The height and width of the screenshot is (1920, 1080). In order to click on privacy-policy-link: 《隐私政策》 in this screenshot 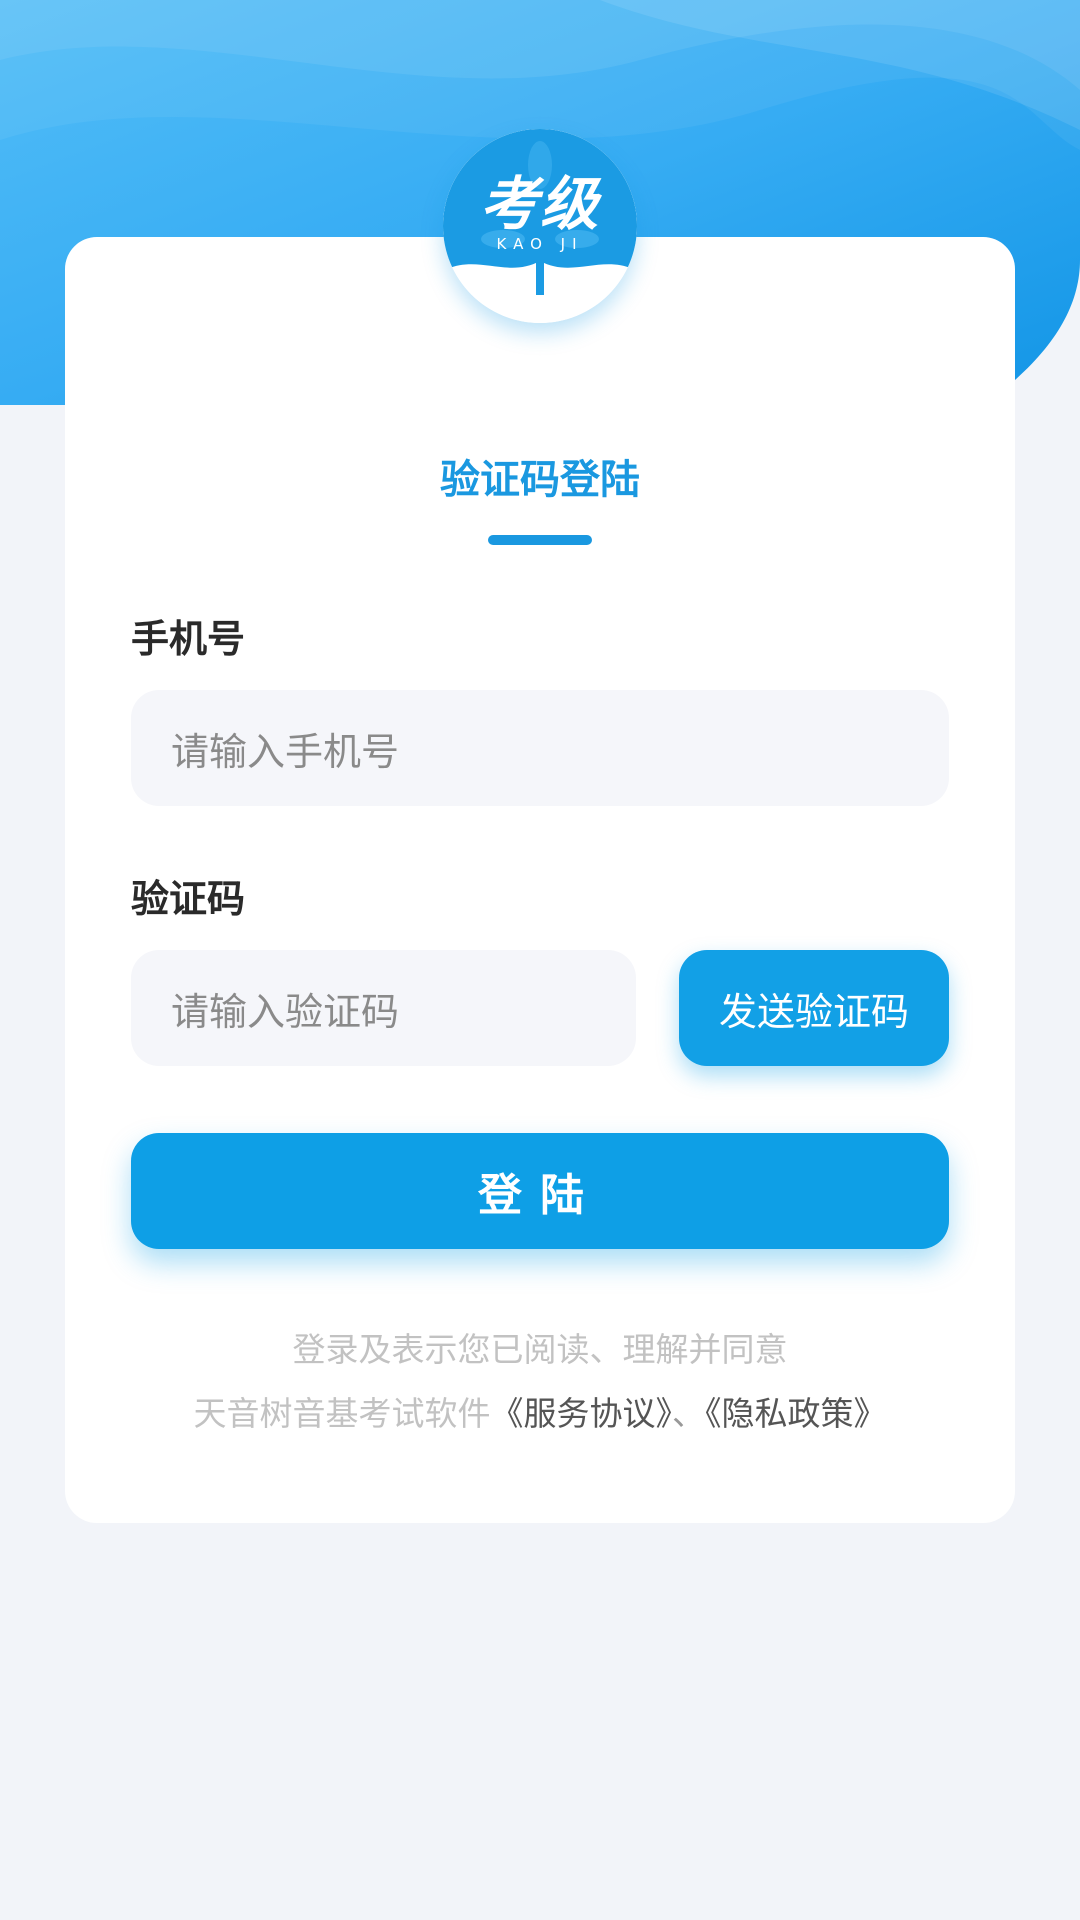, I will do `click(796, 1413)`.